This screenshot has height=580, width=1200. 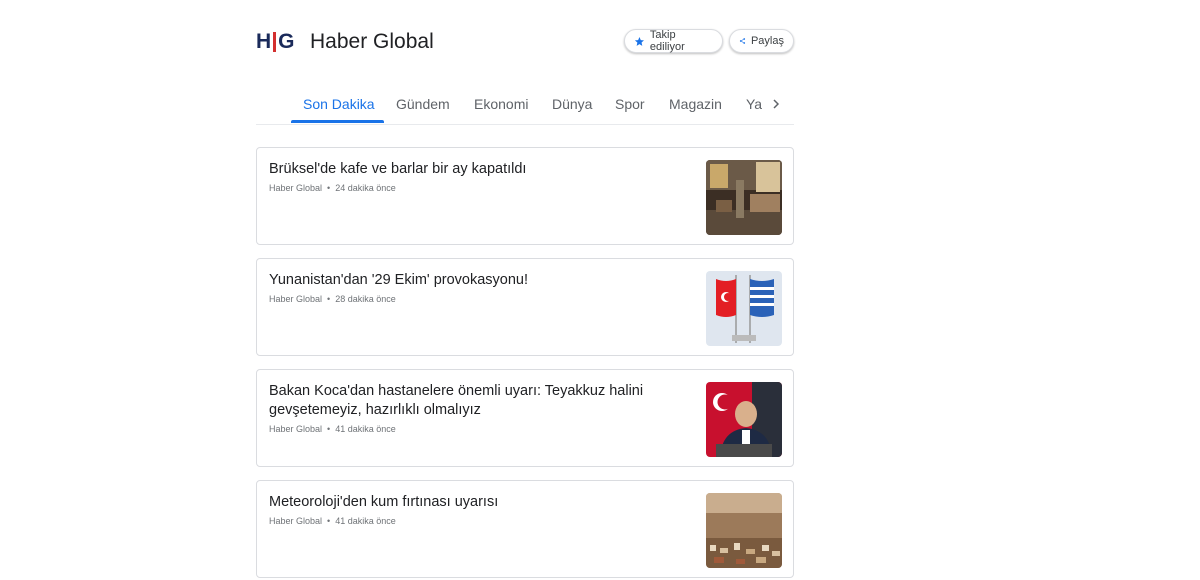 I want to click on article-meta: Haber Global • 28 dakika önce, so click(x=332, y=299).